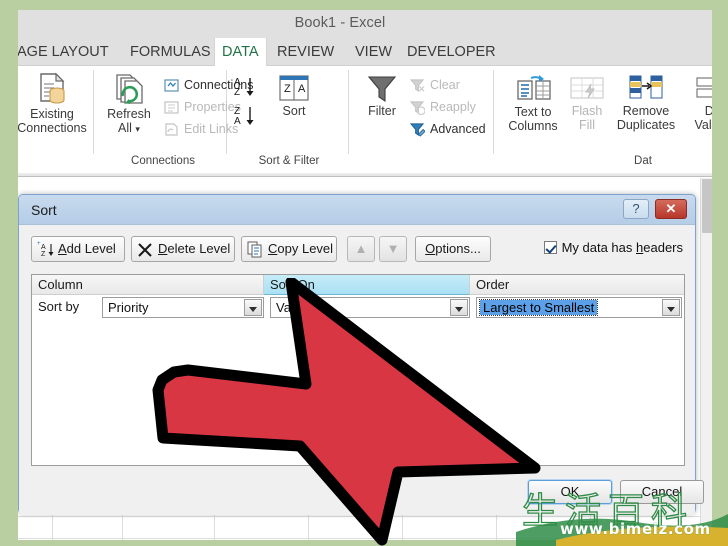 The height and width of the screenshot is (546, 728). What do you see at coordinates (417, 86) in the screenshot?
I see `clear-icon` at bounding box center [417, 86].